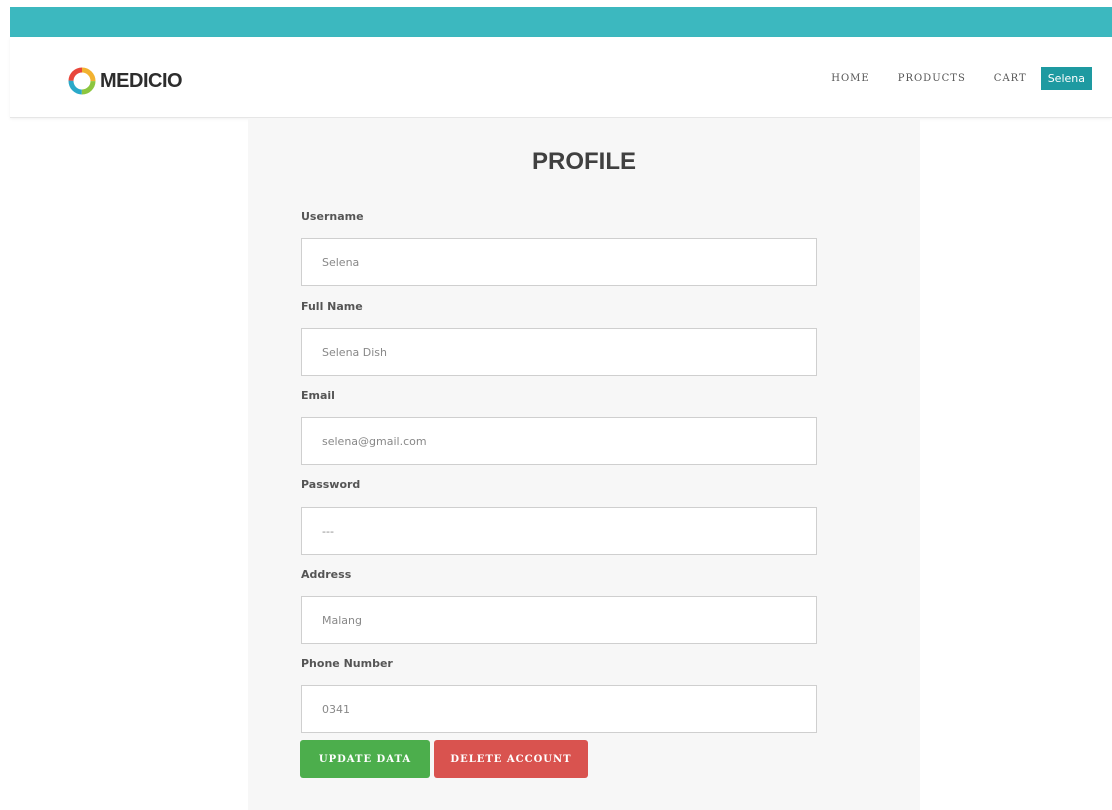 The width and height of the screenshot is (1112, 810). Describe the element at coordinates (559, 531) in the screenshot. I see `password-input` at that location.